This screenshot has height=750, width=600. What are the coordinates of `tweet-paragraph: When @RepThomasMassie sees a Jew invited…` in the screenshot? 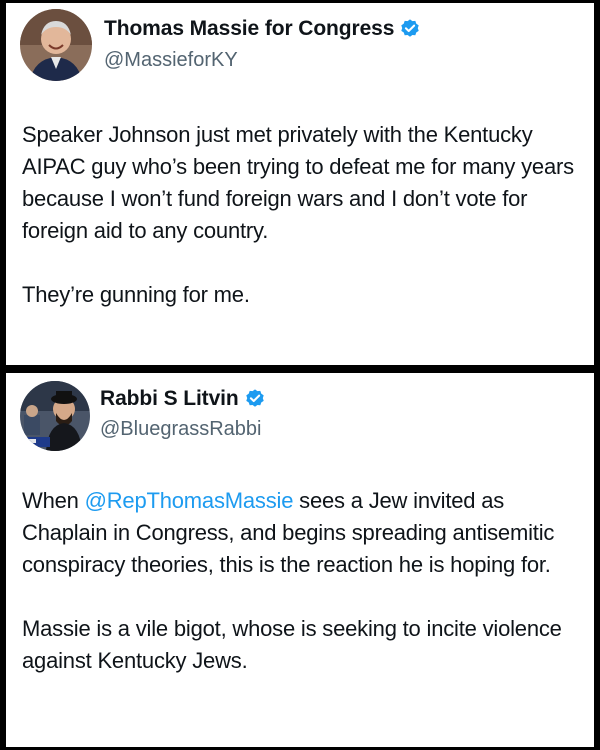 It's located at (304, 533).